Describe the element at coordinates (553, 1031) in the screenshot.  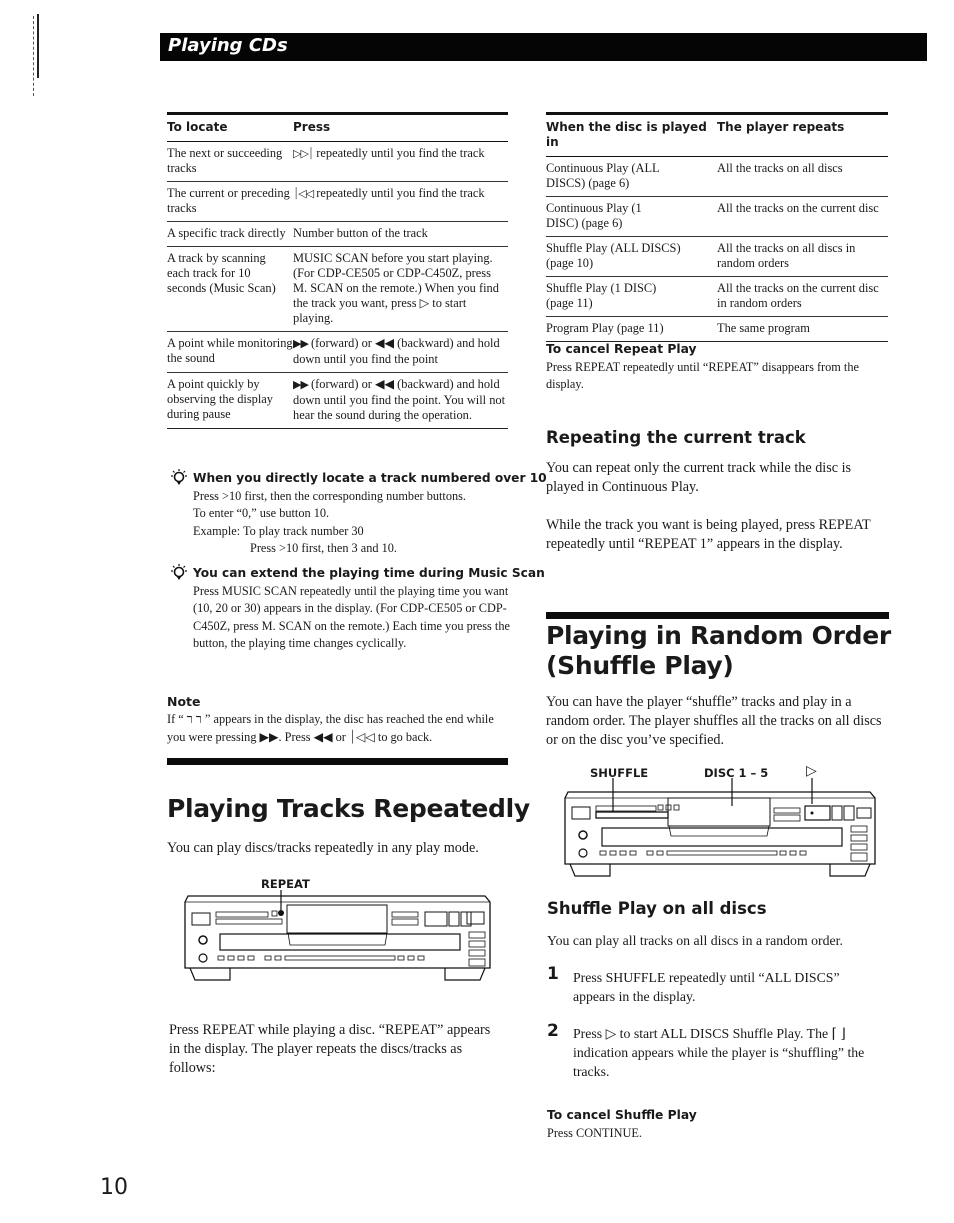
I see `step-number: 2` at that location.